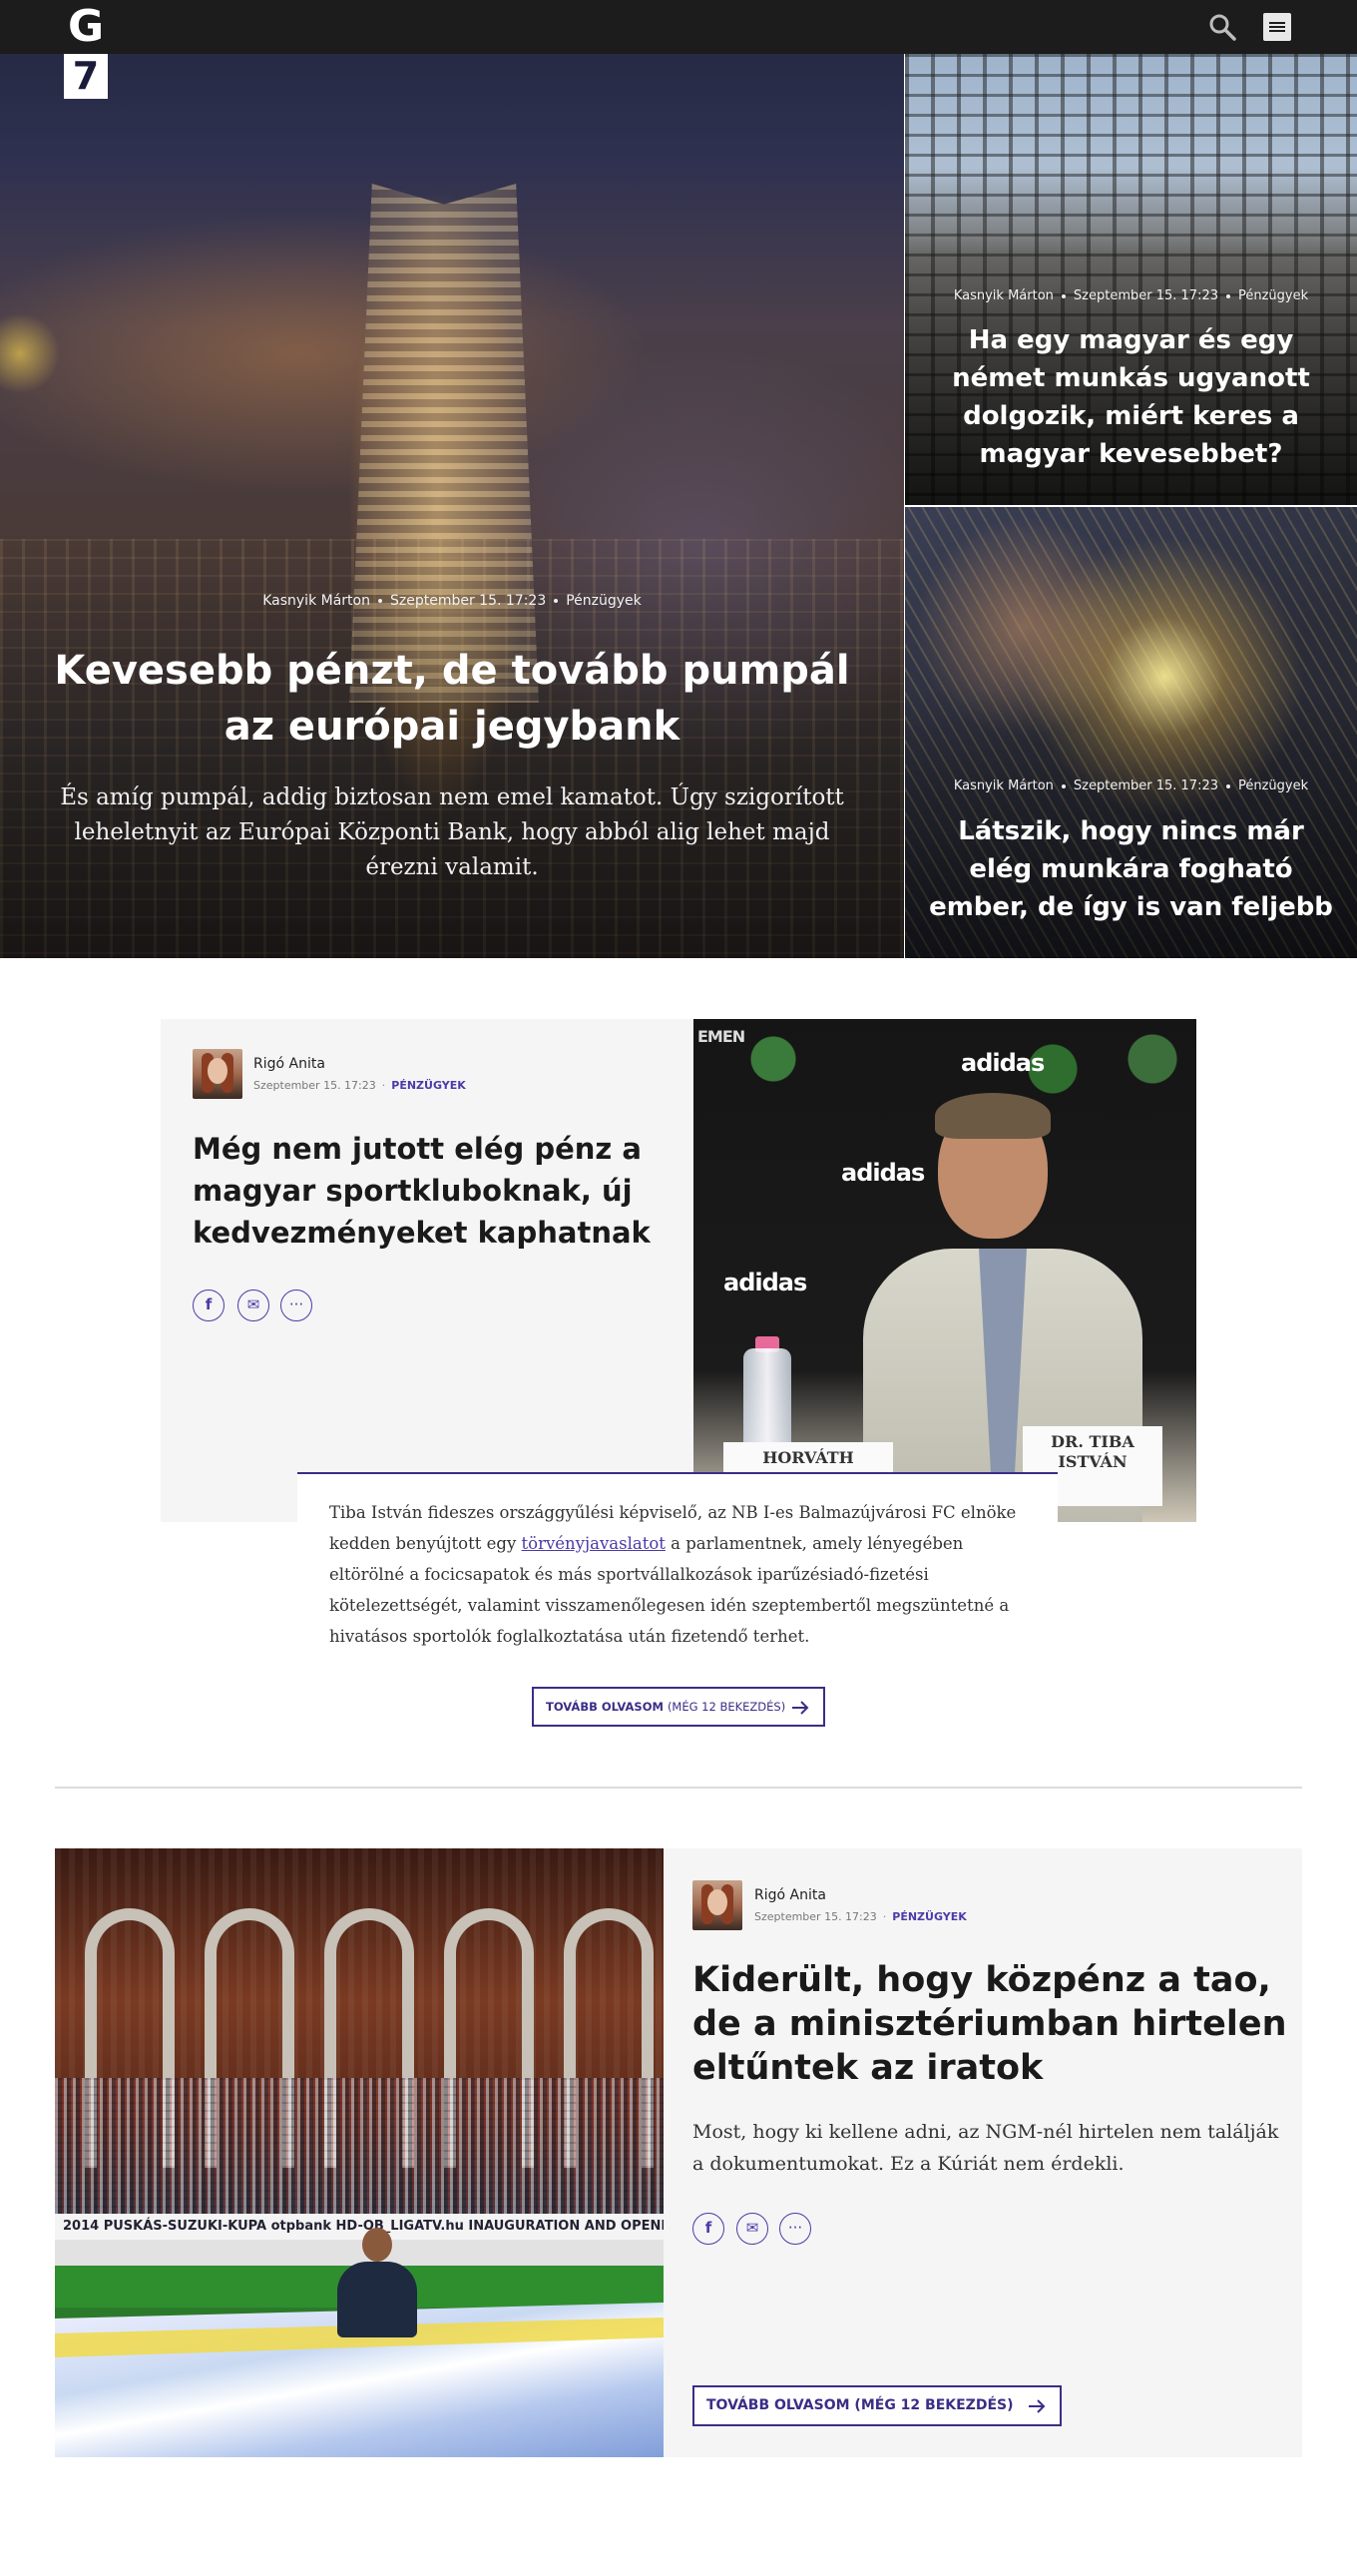 Image resolution: width=1357 pixels, height=2576 pixels. What do you see at coordinates (1003, 1063) in the screenshot?
I see `photo-logo-1: adidas` at bounding box center [1003, 1063].